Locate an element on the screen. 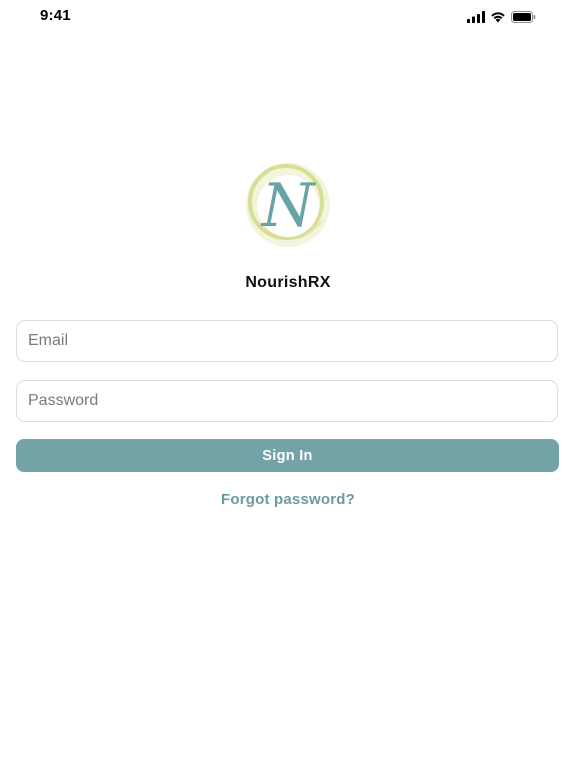 This screenshot has width=576, height=768. password-field is located at coordinates (287, 401).